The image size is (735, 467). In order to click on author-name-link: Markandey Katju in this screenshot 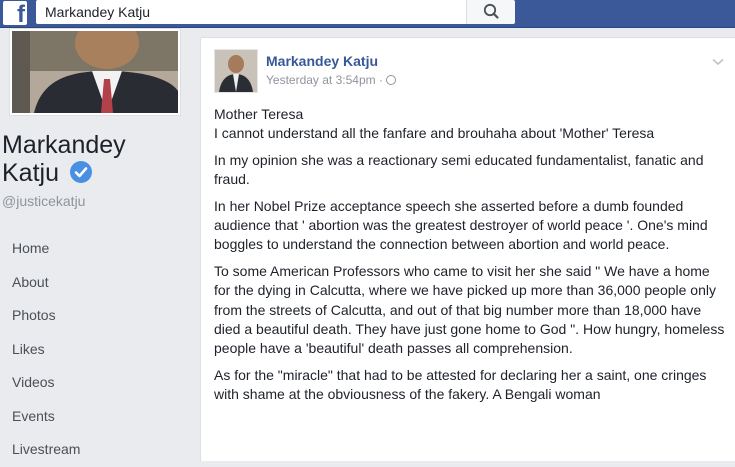, I will do `click(322, 61)`.